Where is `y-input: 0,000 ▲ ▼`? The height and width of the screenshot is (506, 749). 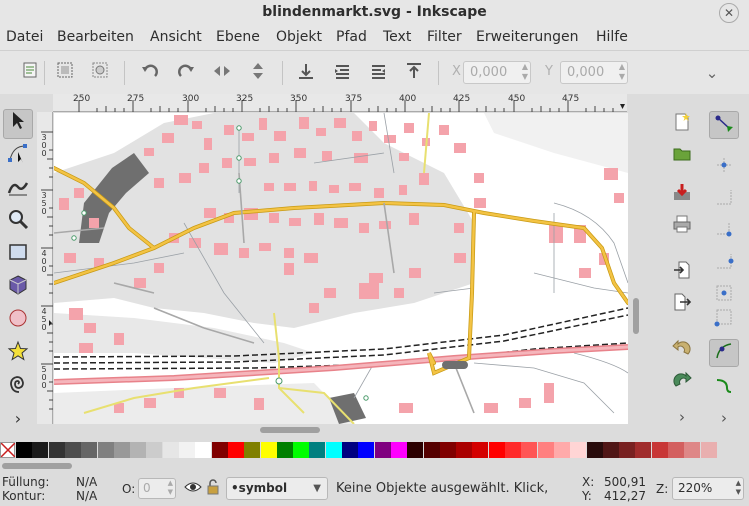 y-input: 0,000 ▲ ▼ is located at coordinates (594, 72).